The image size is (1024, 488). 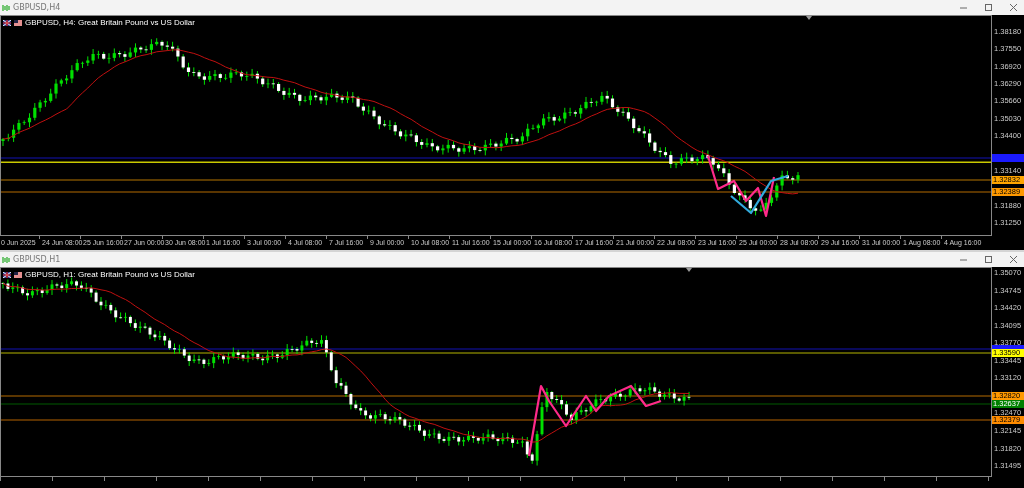 I want to click on chart-header: GBPUSD, H1: Great Britain Pound vs US Dollar, so click(x=110, y=274).